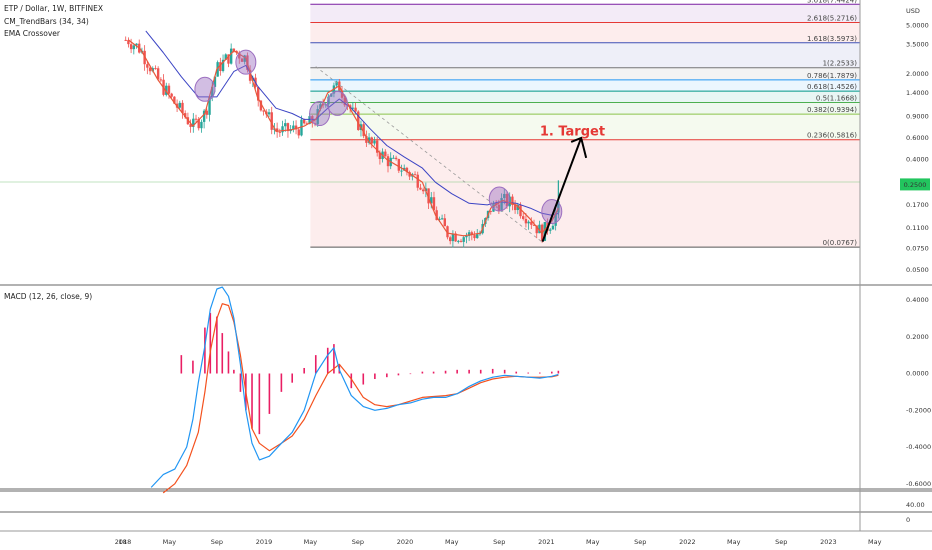 The image size is (932, 550). Describe the element at coordinates (46, 21) in the screenshot. I see `indicator-trendbars-label: CM_TrendBars (34, 34)` at that location.